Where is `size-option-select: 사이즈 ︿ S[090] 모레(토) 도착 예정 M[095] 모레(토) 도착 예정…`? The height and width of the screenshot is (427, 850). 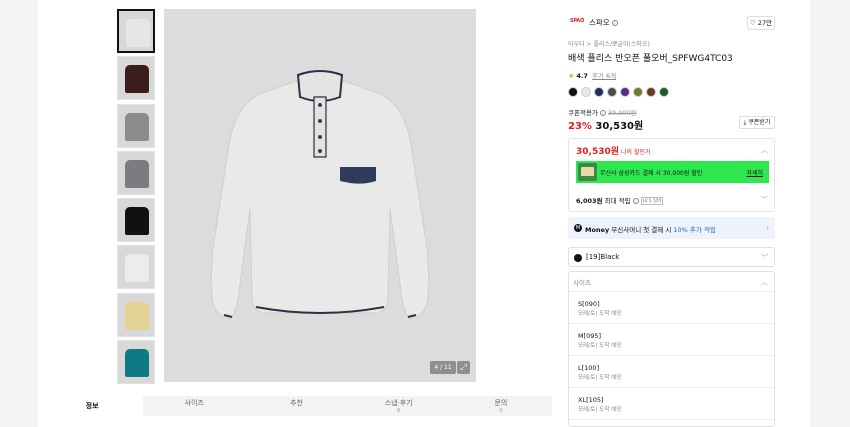
size-option-select: 사이즈 ︿ S[090] 모레(토) 도착 예정 M[095] 모레(토) 도착 예정… is located at coordinates (671, 349).